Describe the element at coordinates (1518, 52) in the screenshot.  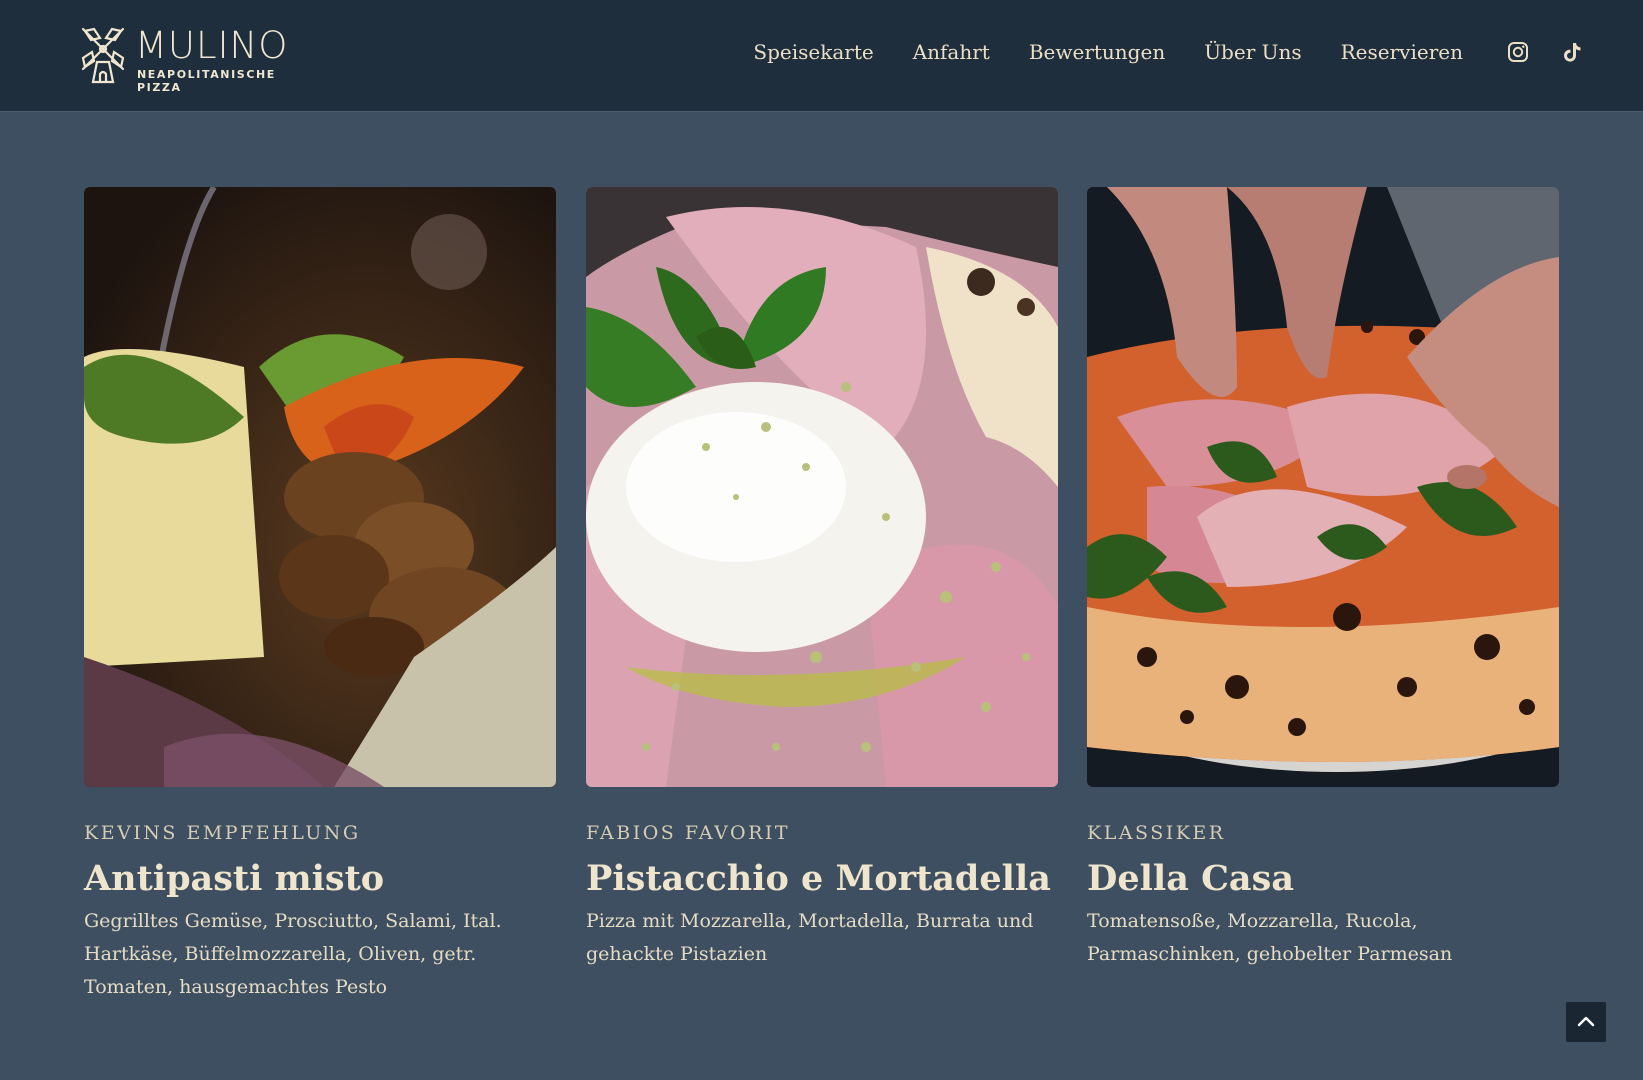
I see `instagram-icon` at that location.